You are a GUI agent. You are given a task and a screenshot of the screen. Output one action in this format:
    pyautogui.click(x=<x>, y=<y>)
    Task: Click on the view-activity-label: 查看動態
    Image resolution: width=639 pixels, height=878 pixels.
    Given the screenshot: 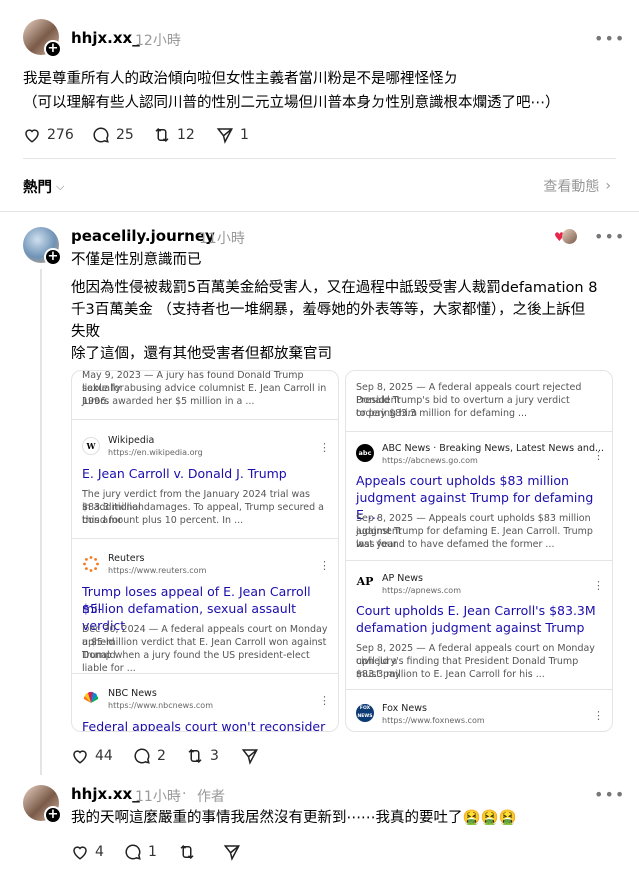 What is the action you would take?
    pyautogui.click(x=571, y=187)
    